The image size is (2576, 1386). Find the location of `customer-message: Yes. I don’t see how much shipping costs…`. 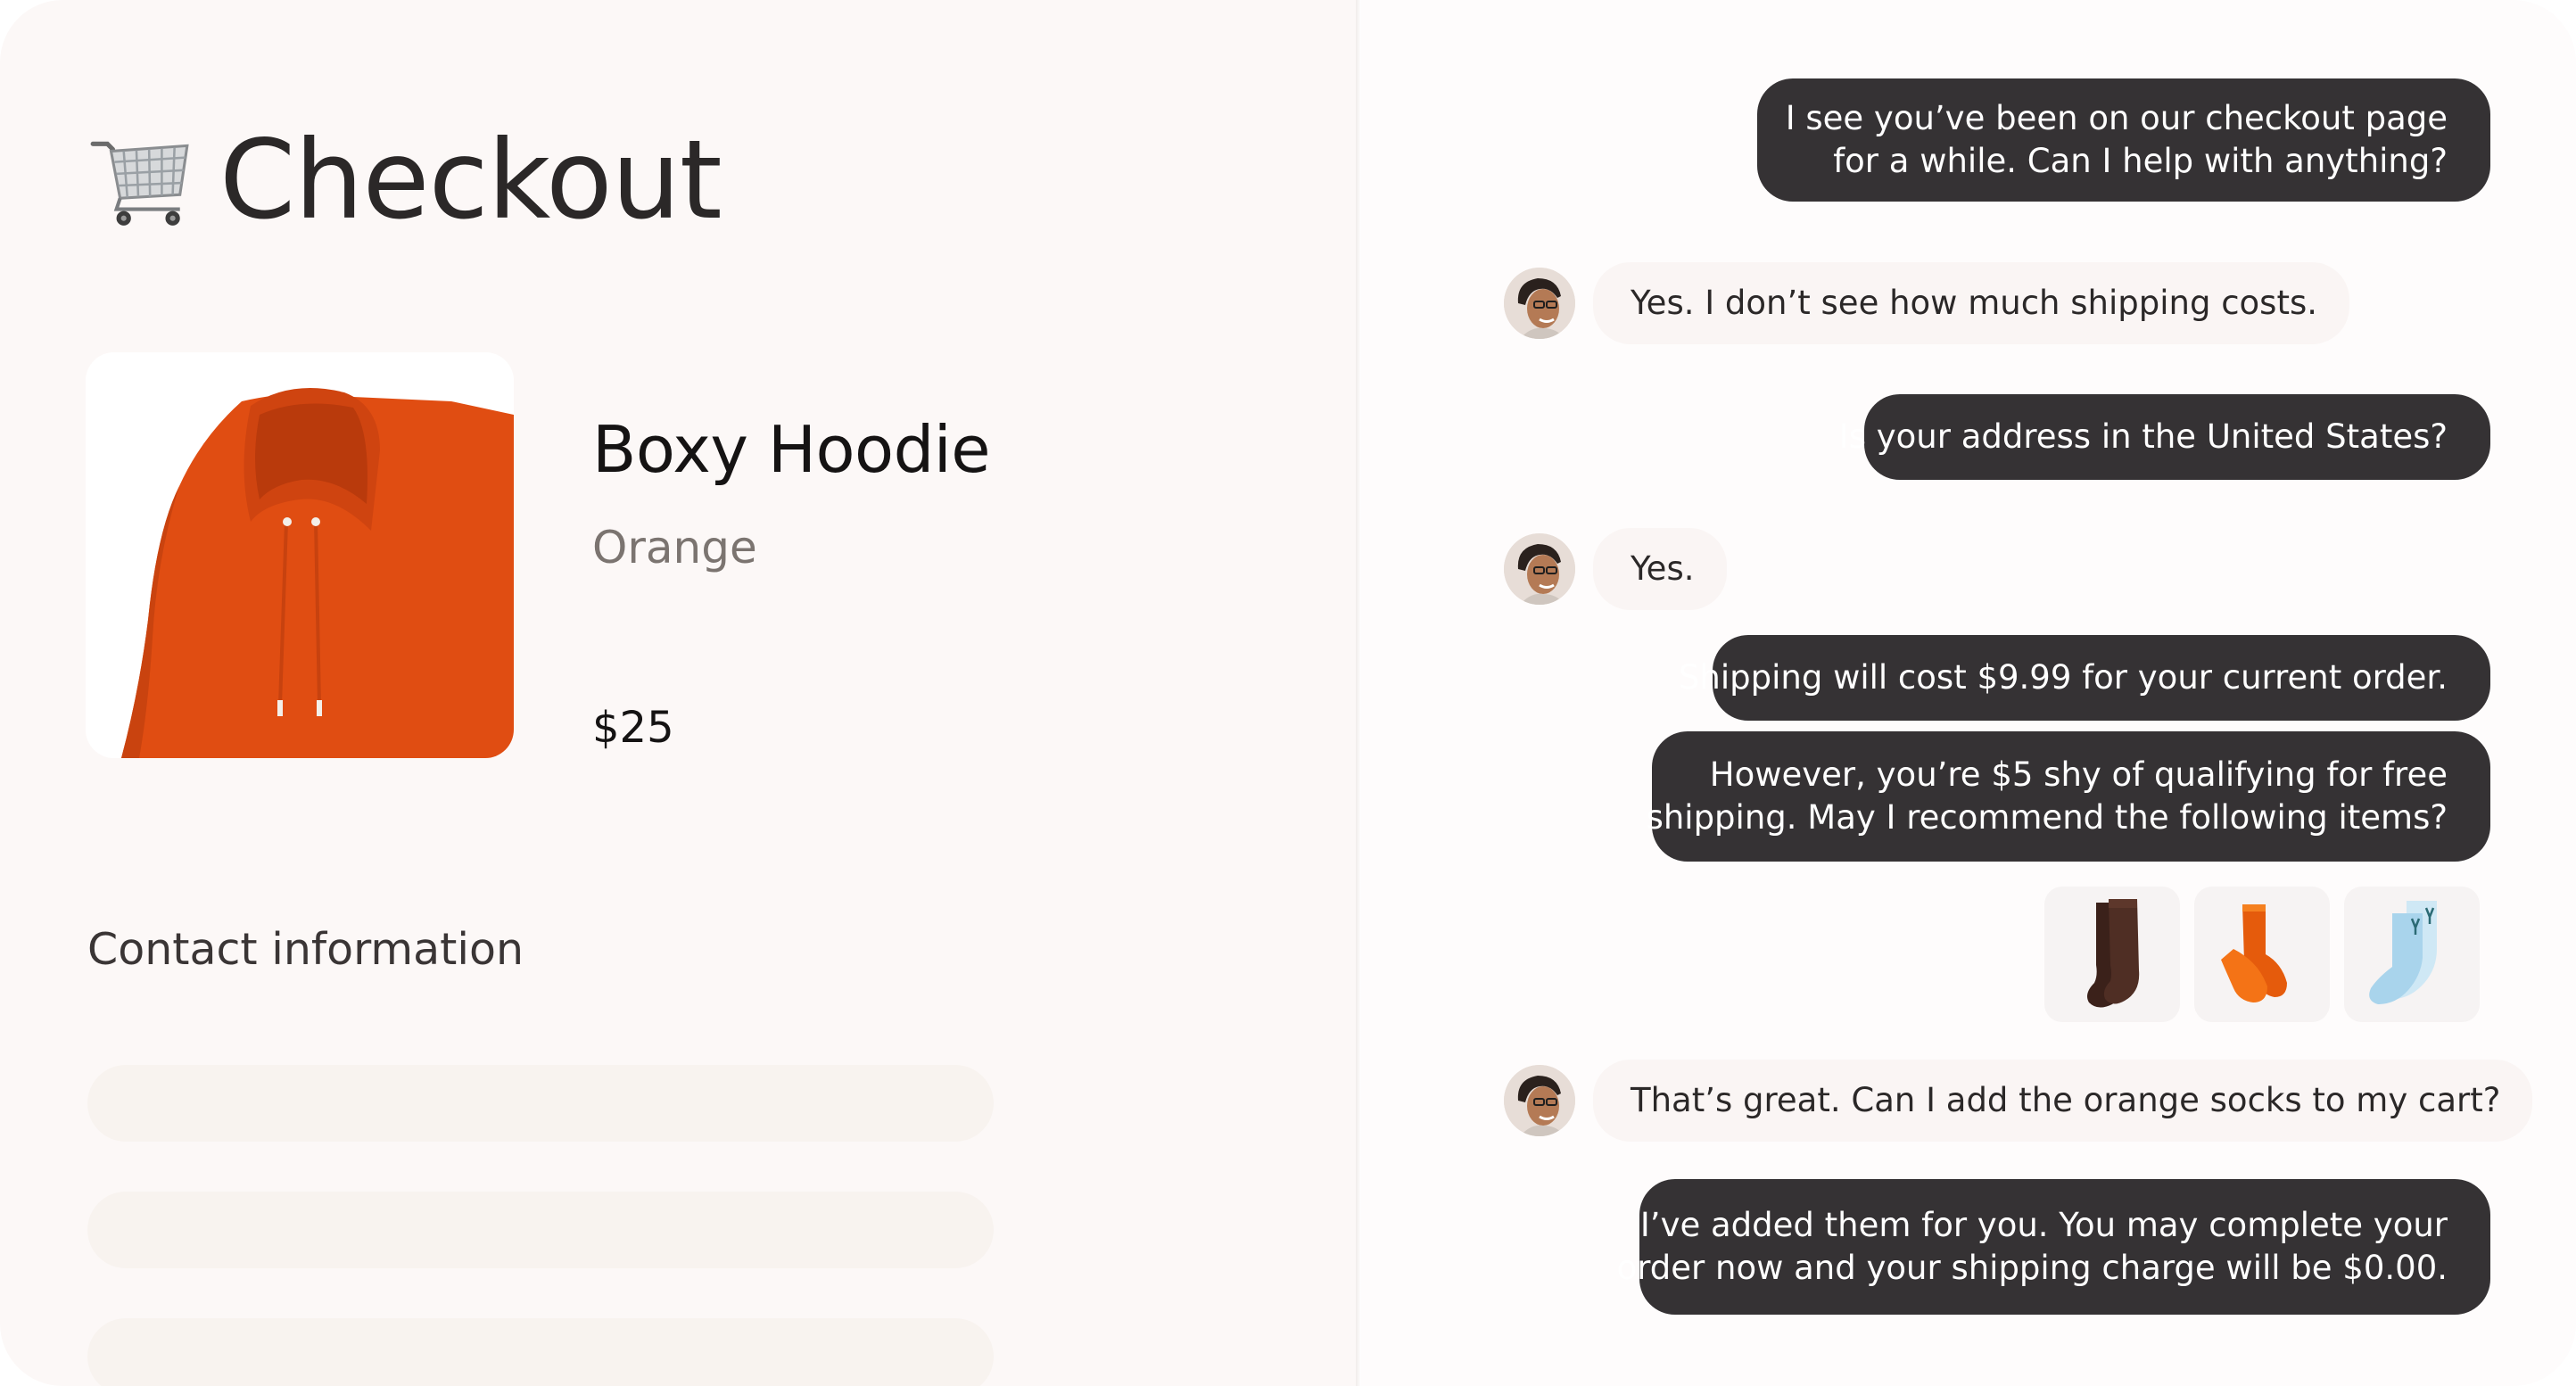

customer-message: Yes. I don’t see how much shipping costs… is located at coordinates (1972, 303).